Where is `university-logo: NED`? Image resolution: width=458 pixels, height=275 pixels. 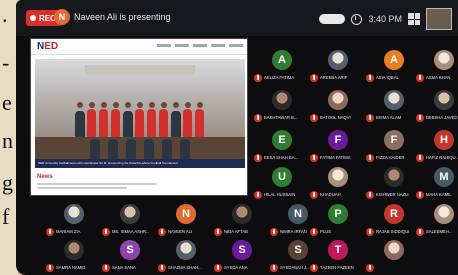
university-logo: NED is located at coordinates (48, 46).